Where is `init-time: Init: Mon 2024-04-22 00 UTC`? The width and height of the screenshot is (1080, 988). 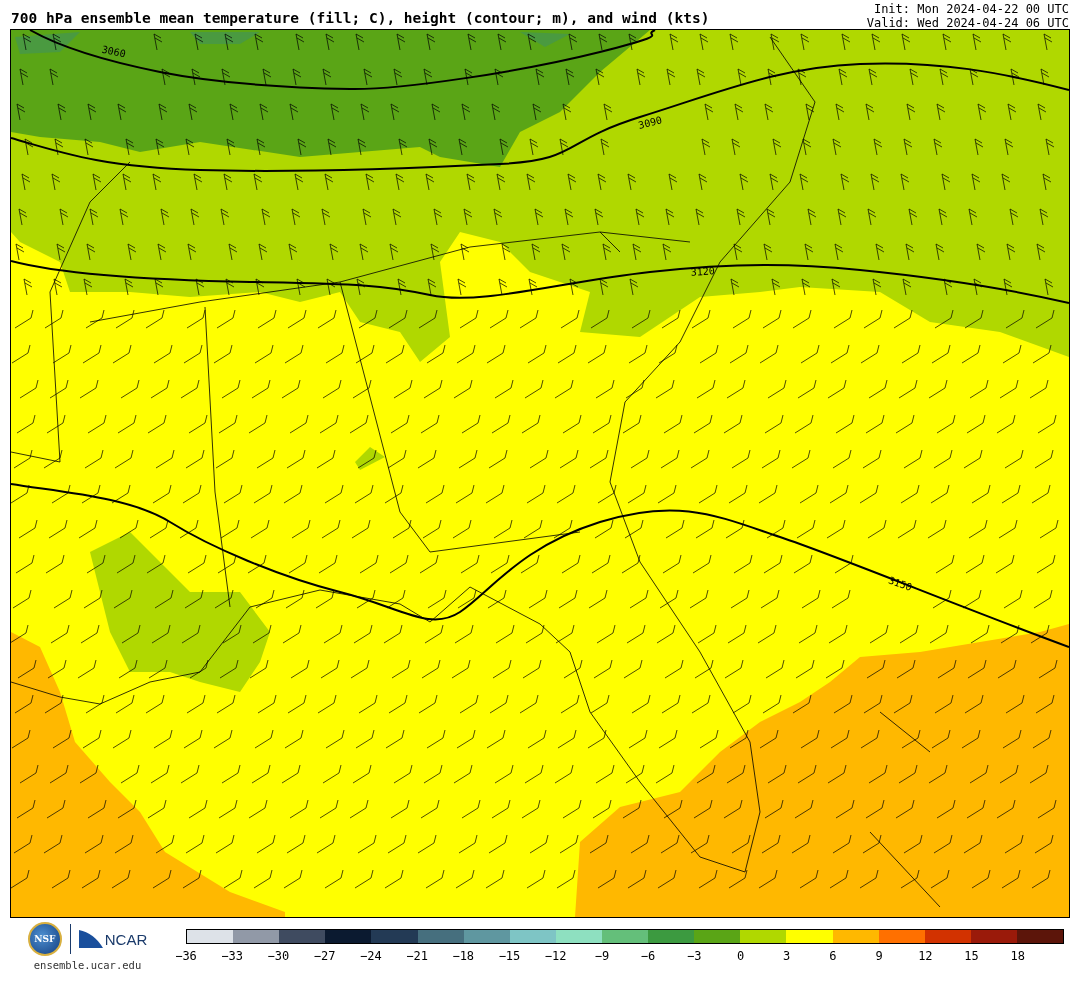
init-time: Init: Mon 2024-04-22 00 UTC is located at coordinates (971, 9).